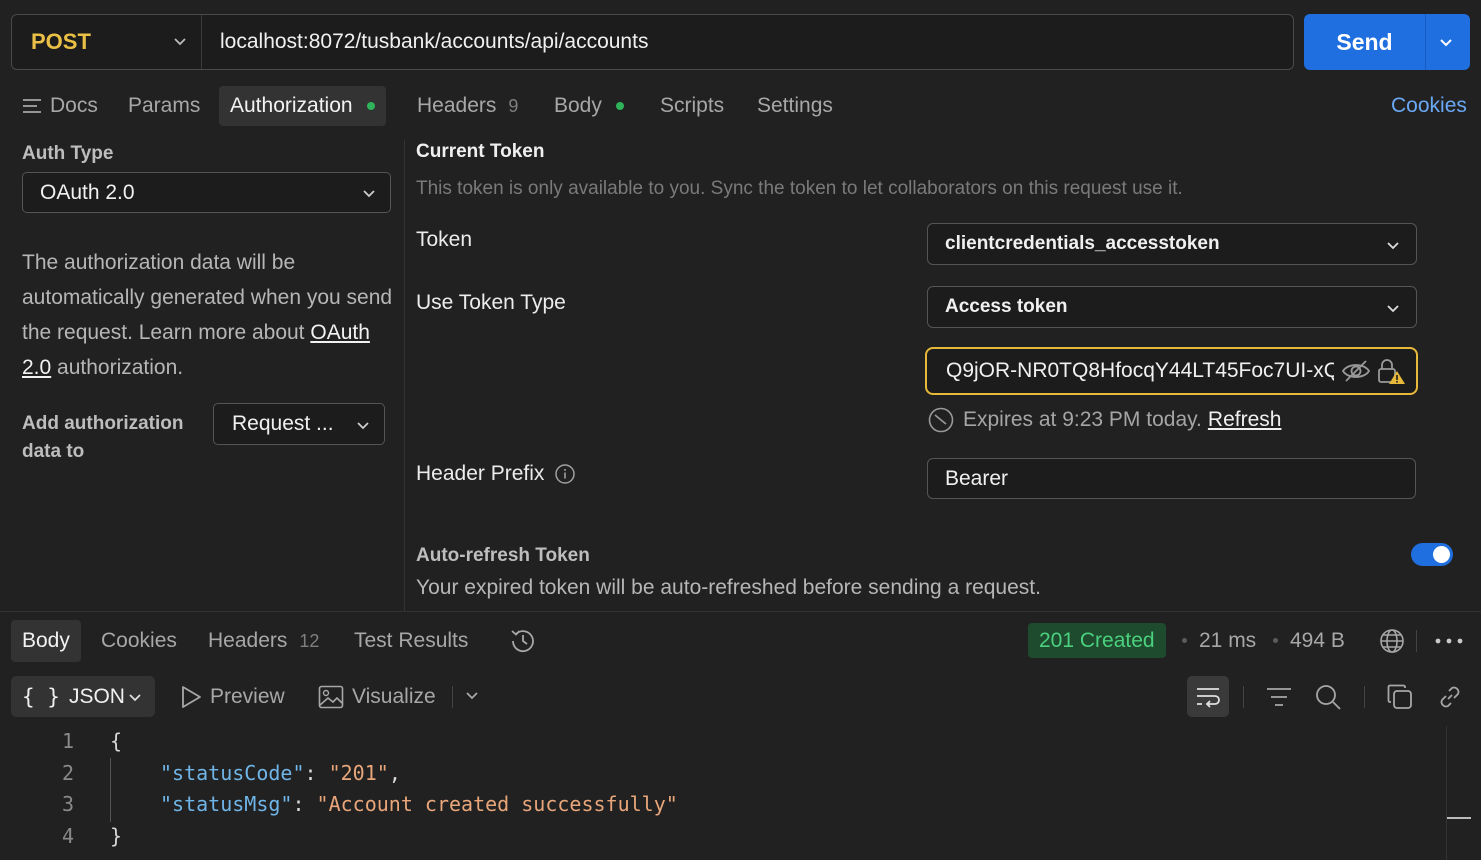  Describe the element at coordinates (1082, 243) in the screenshot. I see `token-select-value: clientcredentials_accesstoken` at that location.